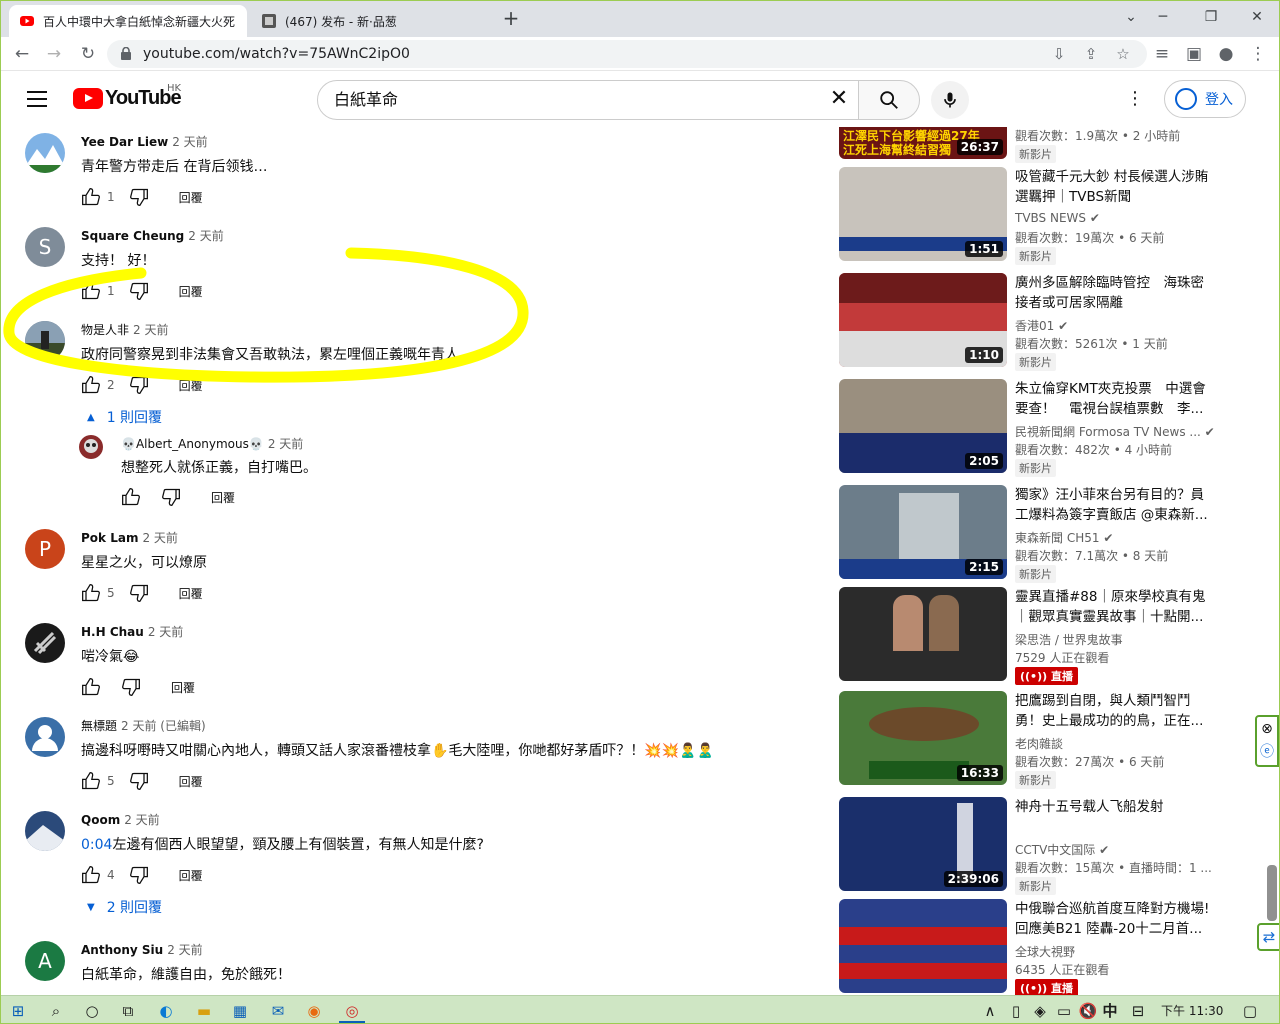  I want to click on avatar: S, so click(45, 247).